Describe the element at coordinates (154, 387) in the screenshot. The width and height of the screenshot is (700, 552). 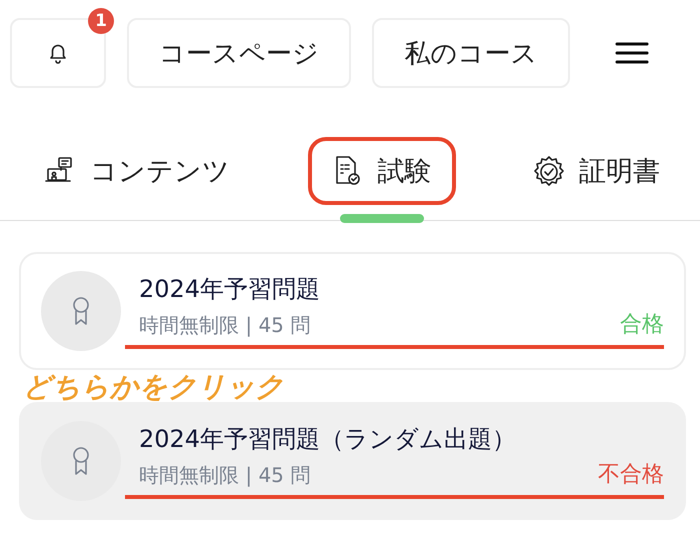
I see `annotation-text: どちらかをクリック` at that location.